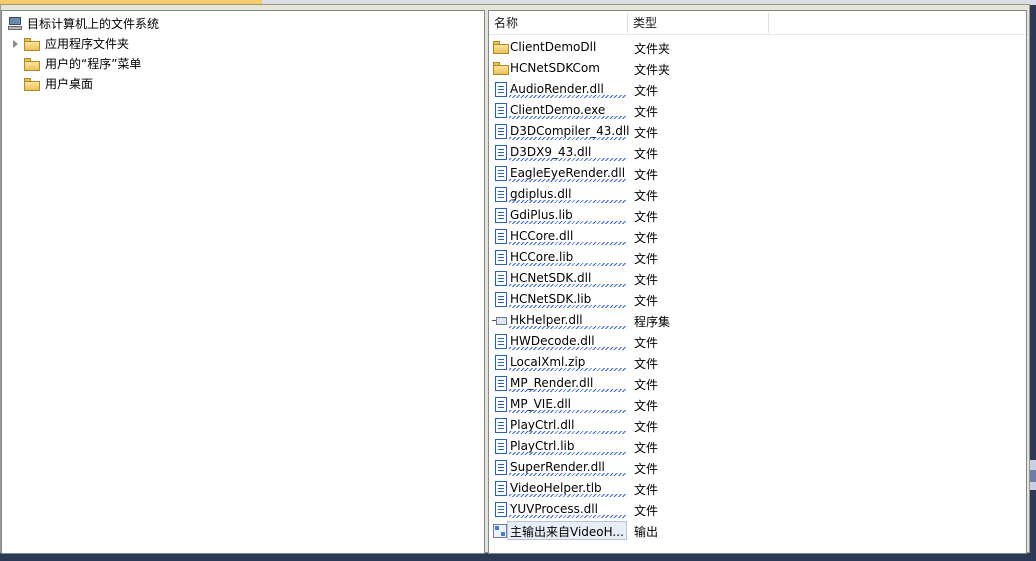  I want to click on column-header-type: 类型, so click(698, 23).